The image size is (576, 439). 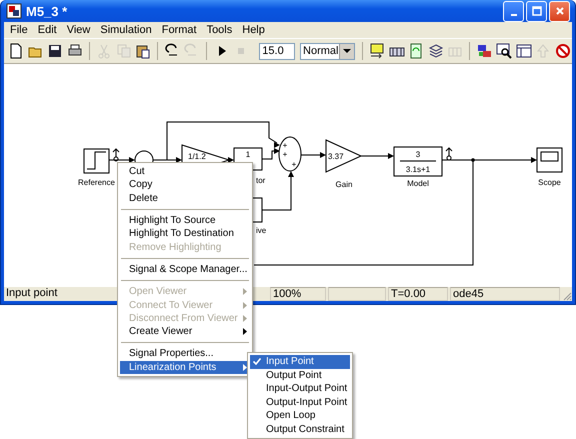 What do you see at coordinates (357, 294) in the screenshot?
I see `status-pane` at bounding box center [357, 294].